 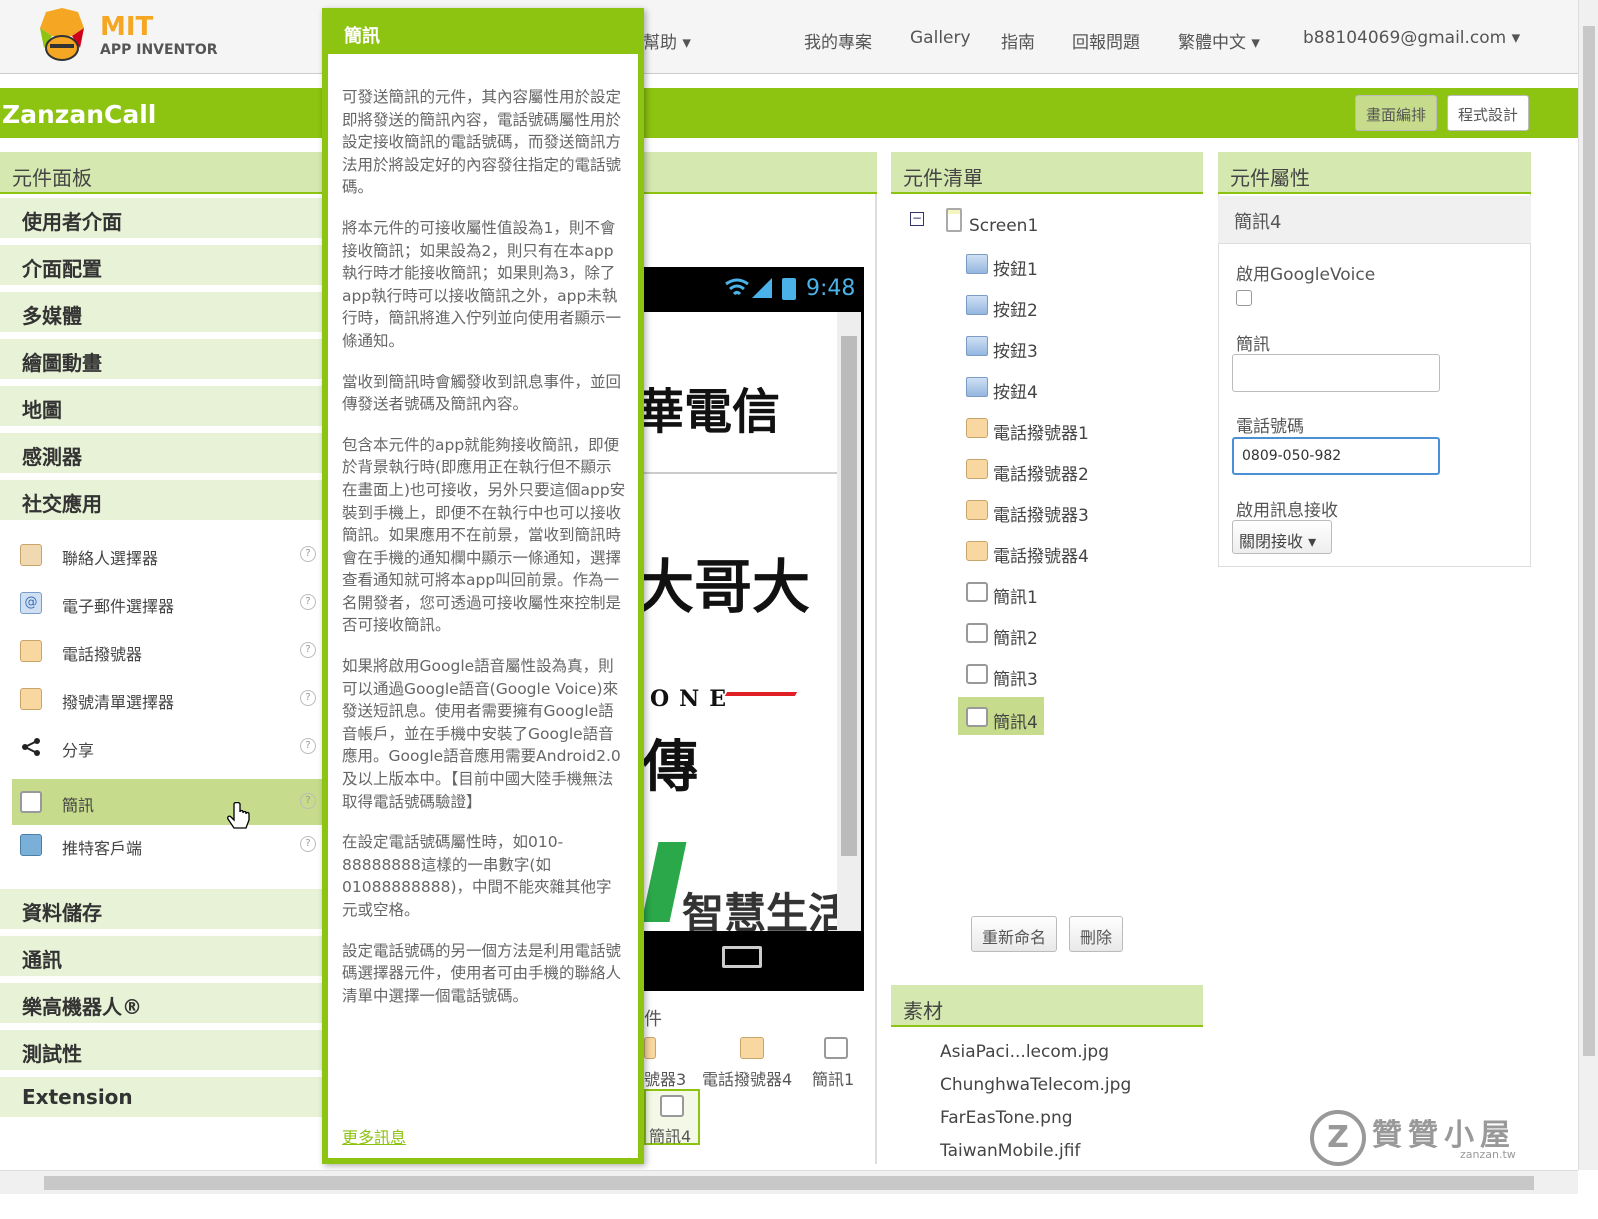 What do you see at coordinates (164, 173) in the screenshot?
I see `palette-title: 元件面板` at bounding box center [164, 173].